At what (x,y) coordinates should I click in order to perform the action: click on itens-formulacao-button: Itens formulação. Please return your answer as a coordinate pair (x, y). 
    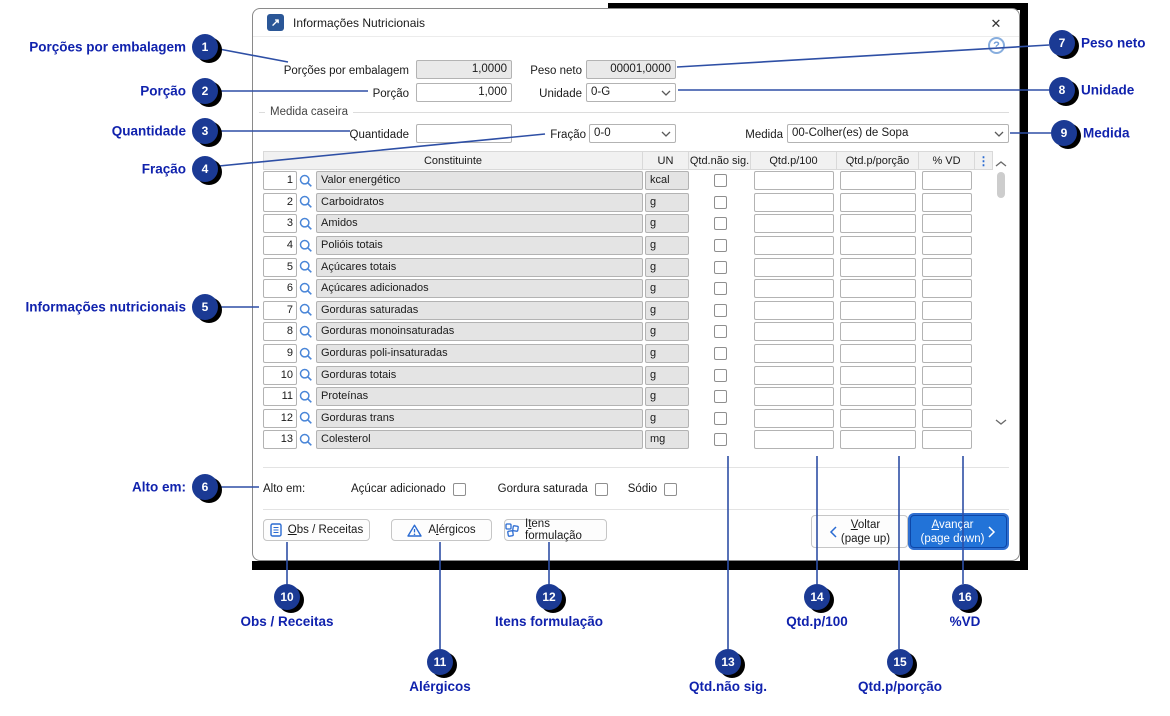
    Looking at the image, I should click on (555, 530).